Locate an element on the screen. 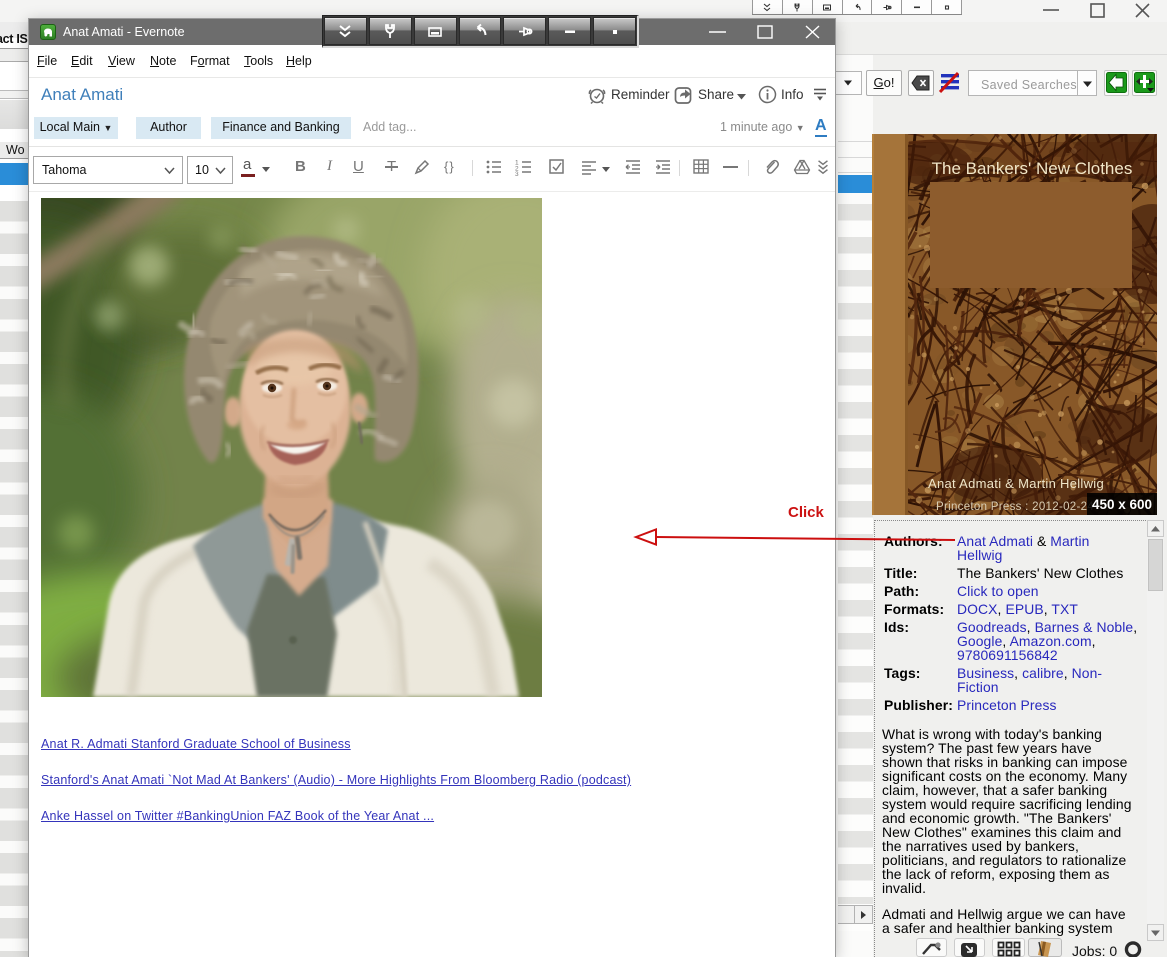 This screenshot has width=1167, height=957. svg-text: Princeton Press : 2012-02-24 is located at coordinates (1015, 507).